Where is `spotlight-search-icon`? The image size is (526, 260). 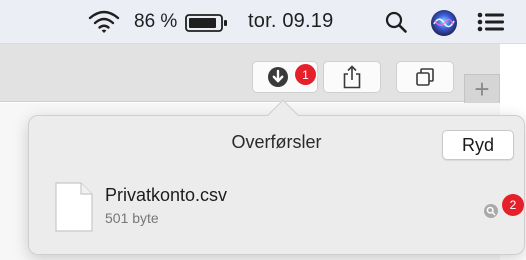 spotlight-search-icon is located at coordinates (396, 22).